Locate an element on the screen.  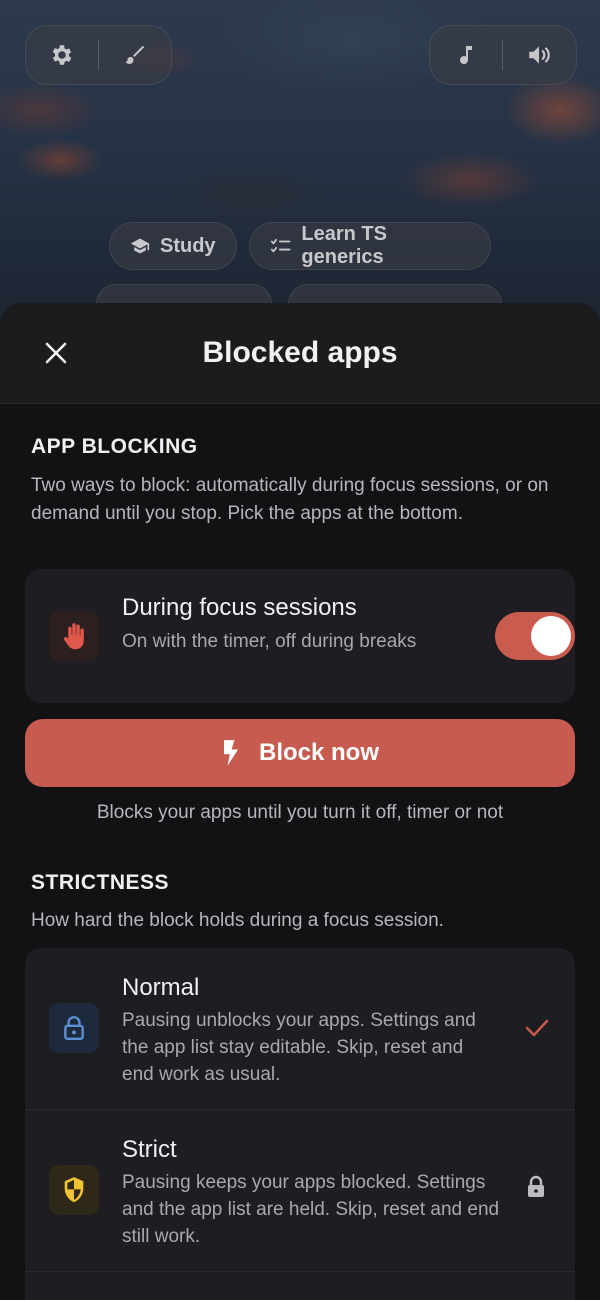
focus-icon-tile is located at coordinates (74, 636).